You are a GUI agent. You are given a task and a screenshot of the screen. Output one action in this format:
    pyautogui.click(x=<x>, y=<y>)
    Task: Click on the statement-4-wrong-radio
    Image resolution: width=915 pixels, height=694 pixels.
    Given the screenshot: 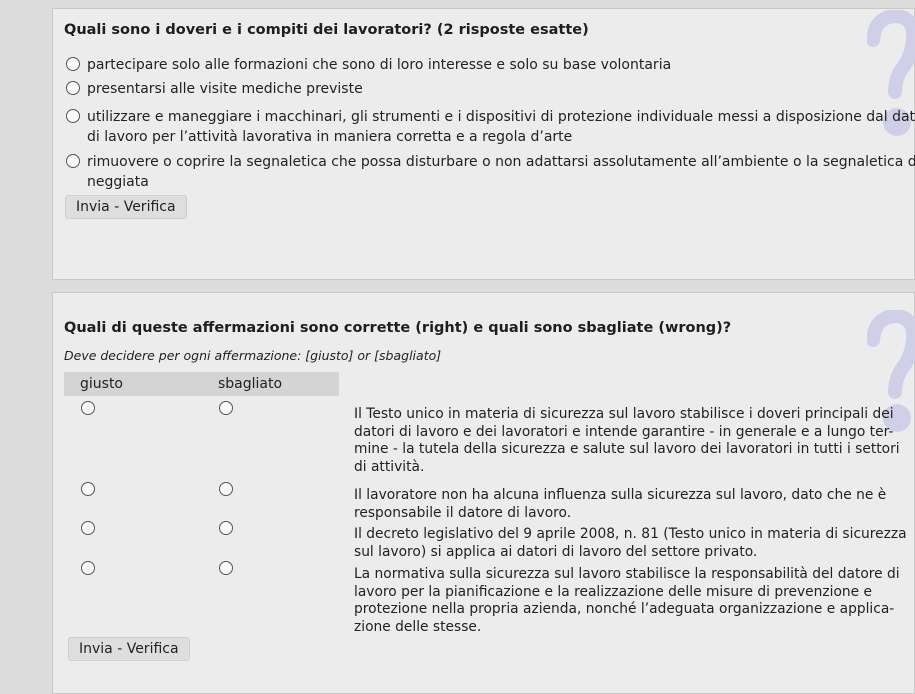 What is the action you would take?
    pyautogui.click(x=226, y=568)
    